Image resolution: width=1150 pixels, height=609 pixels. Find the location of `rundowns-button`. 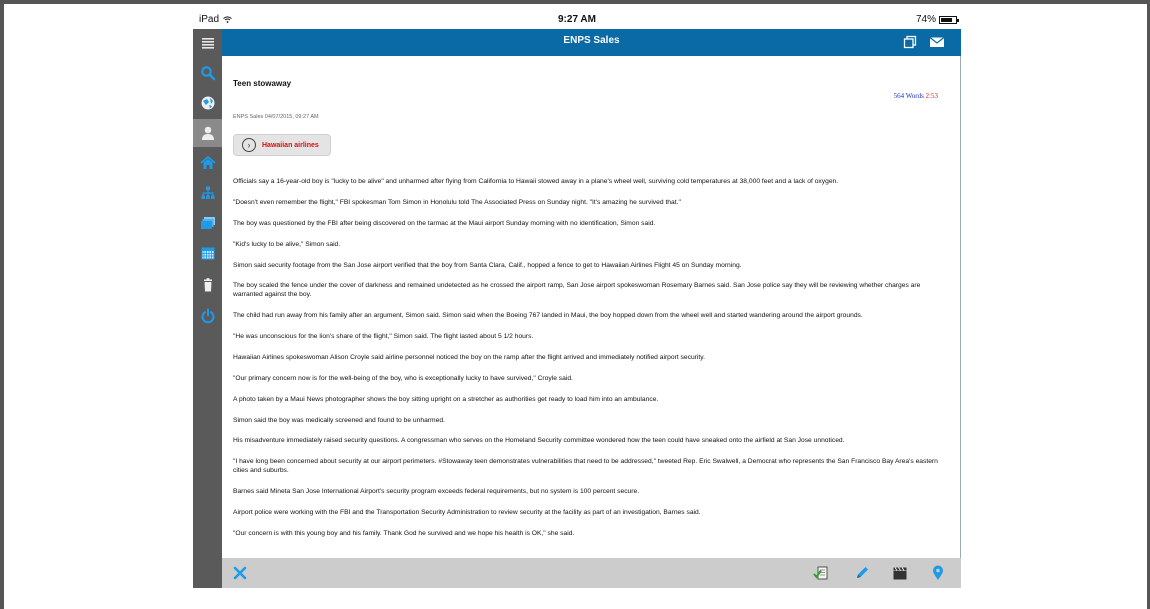

rundowns-button is located at coordinates (207, 193).